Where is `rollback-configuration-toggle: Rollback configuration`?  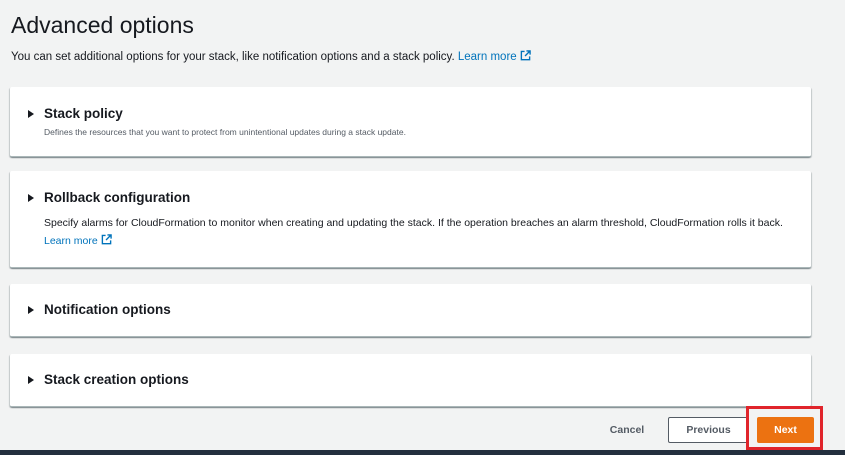
rollback-configuration-toggle: Rollback configuration is located at coordinates (410, 188).